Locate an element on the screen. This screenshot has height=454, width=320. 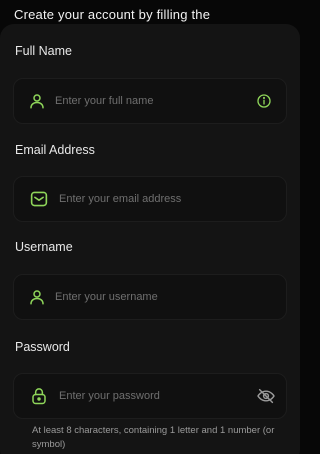
lock-icon is located at coordinates (39, 396).